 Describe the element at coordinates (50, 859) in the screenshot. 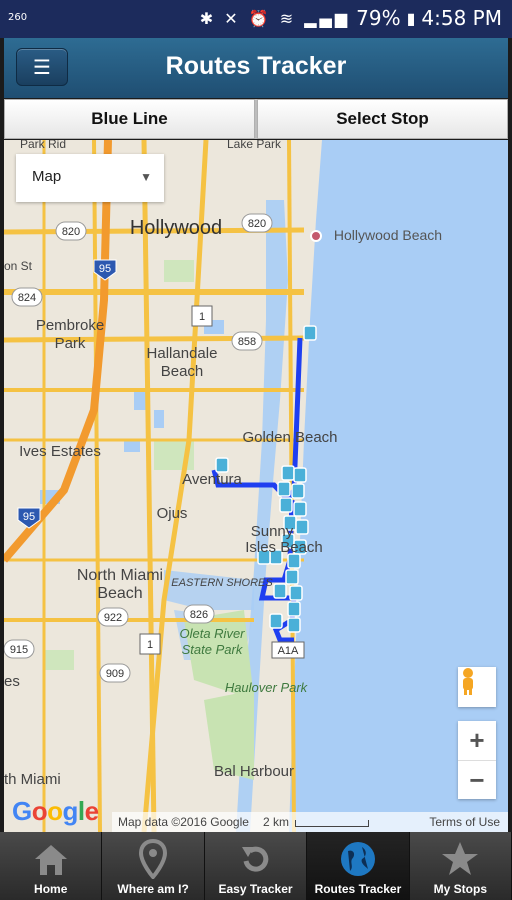

I see `home-icon` at that location.